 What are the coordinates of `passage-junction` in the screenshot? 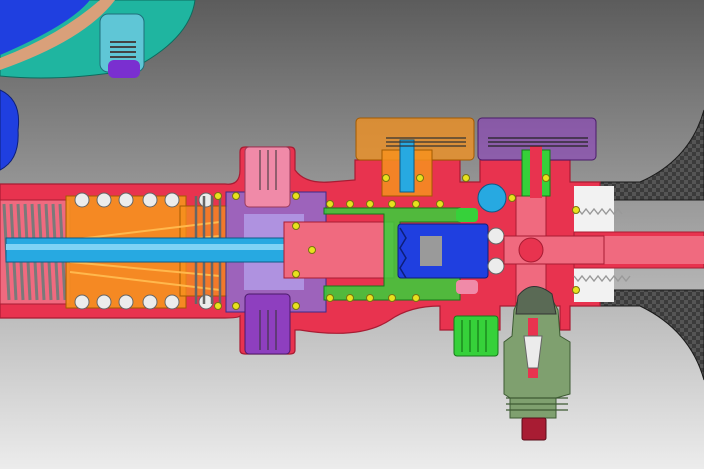 It's located at (531, 250).